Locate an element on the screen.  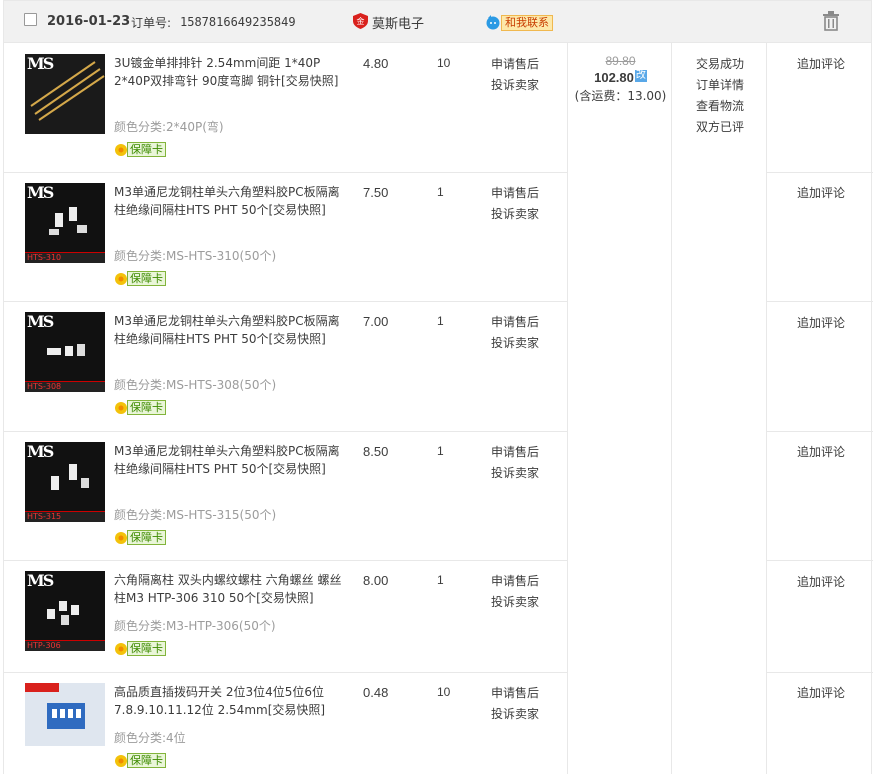
paid-value: 102.80 is located at coordinates (614, 77).